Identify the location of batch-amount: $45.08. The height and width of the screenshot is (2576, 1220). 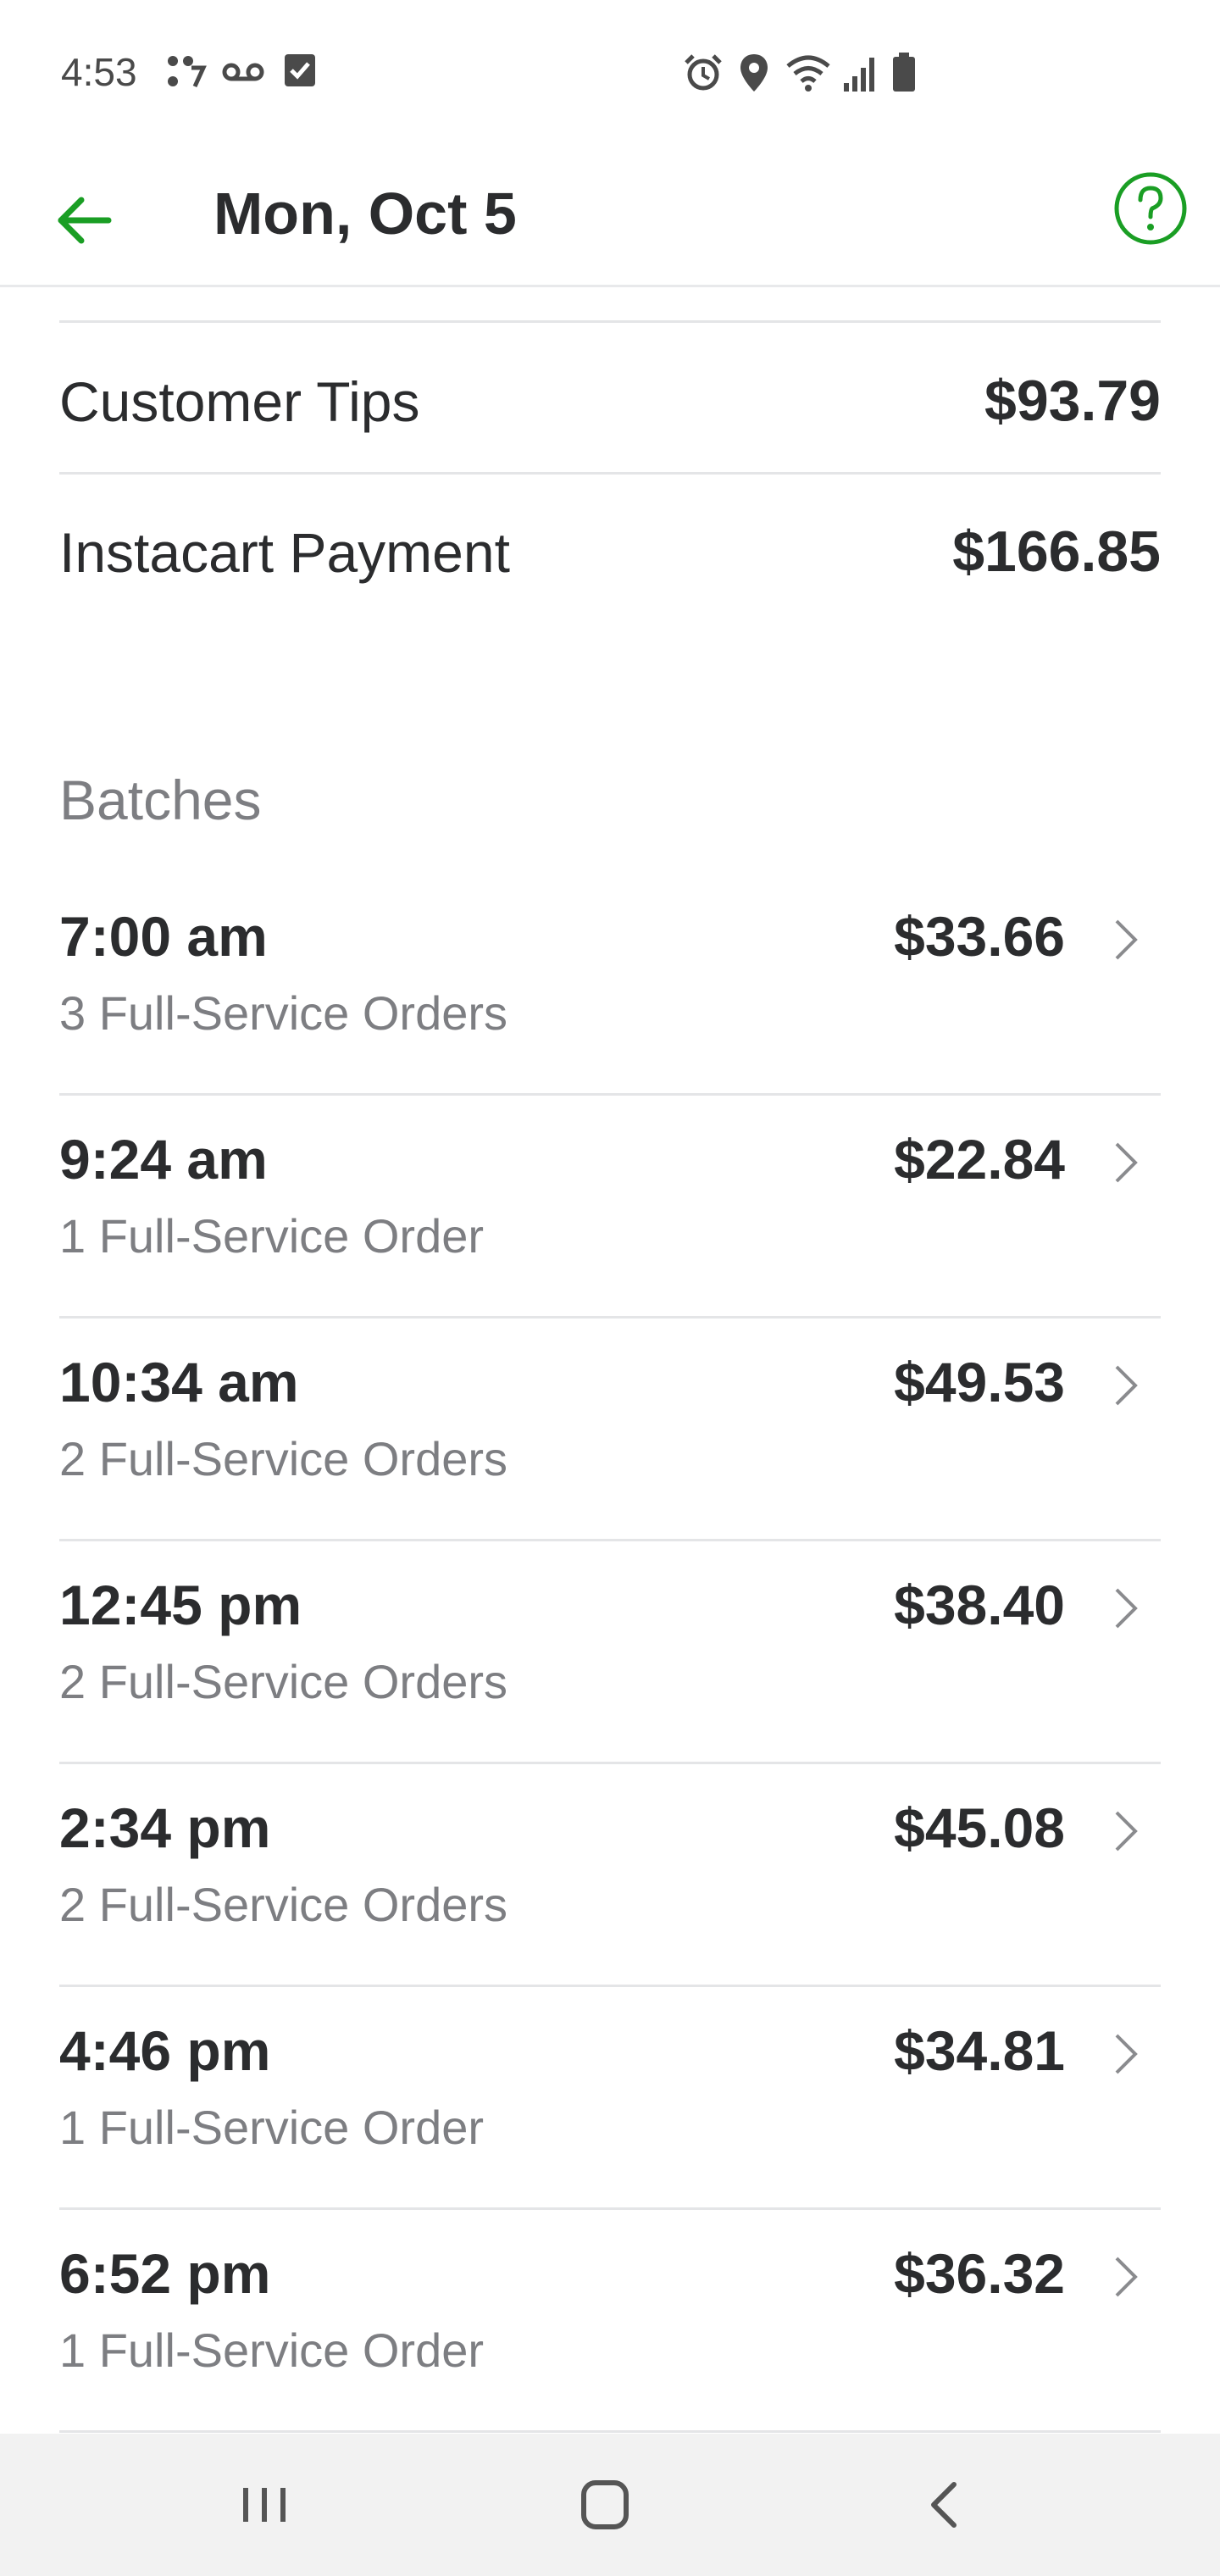
(979, 1827).